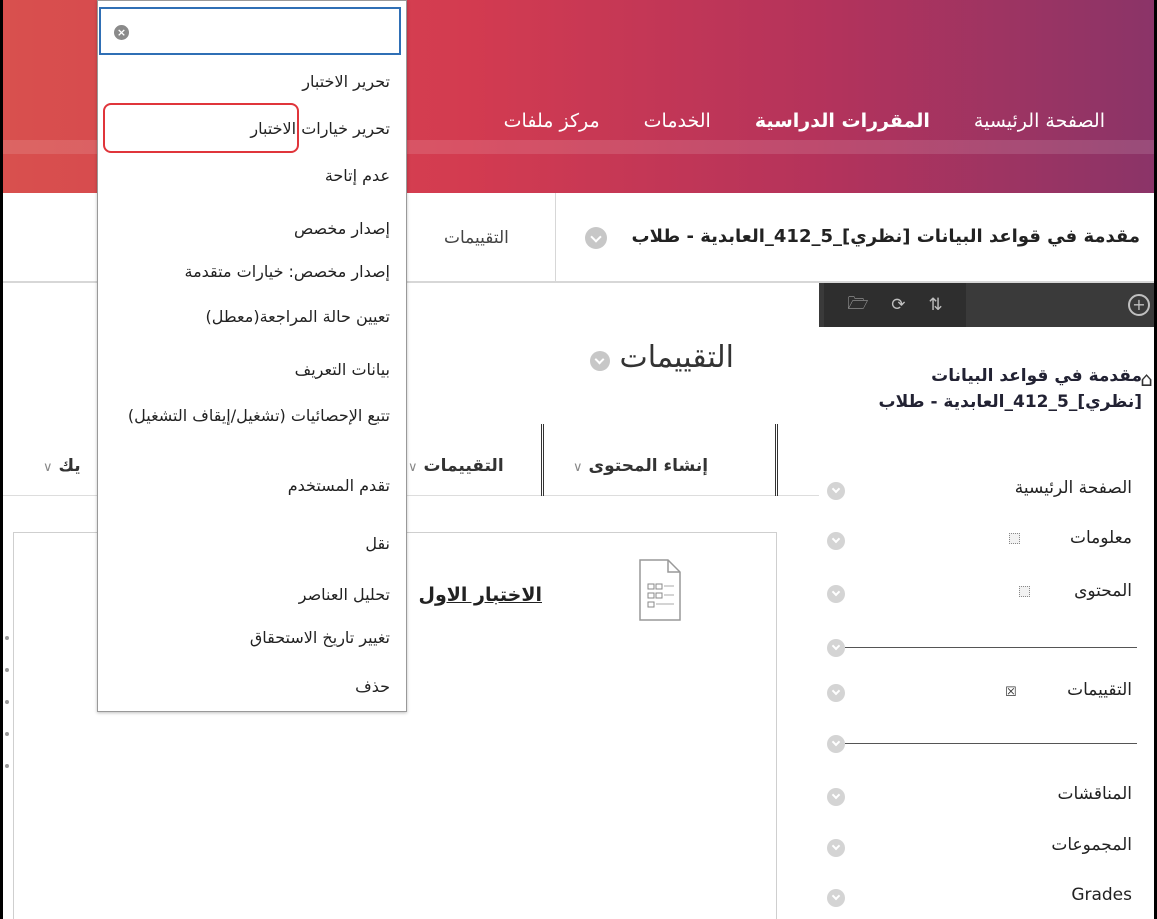  What do you see at coordinates (530, 127) in the screenshot?
I see `nav-files-center: مركز ملفات` at bounding box center [530, 127].